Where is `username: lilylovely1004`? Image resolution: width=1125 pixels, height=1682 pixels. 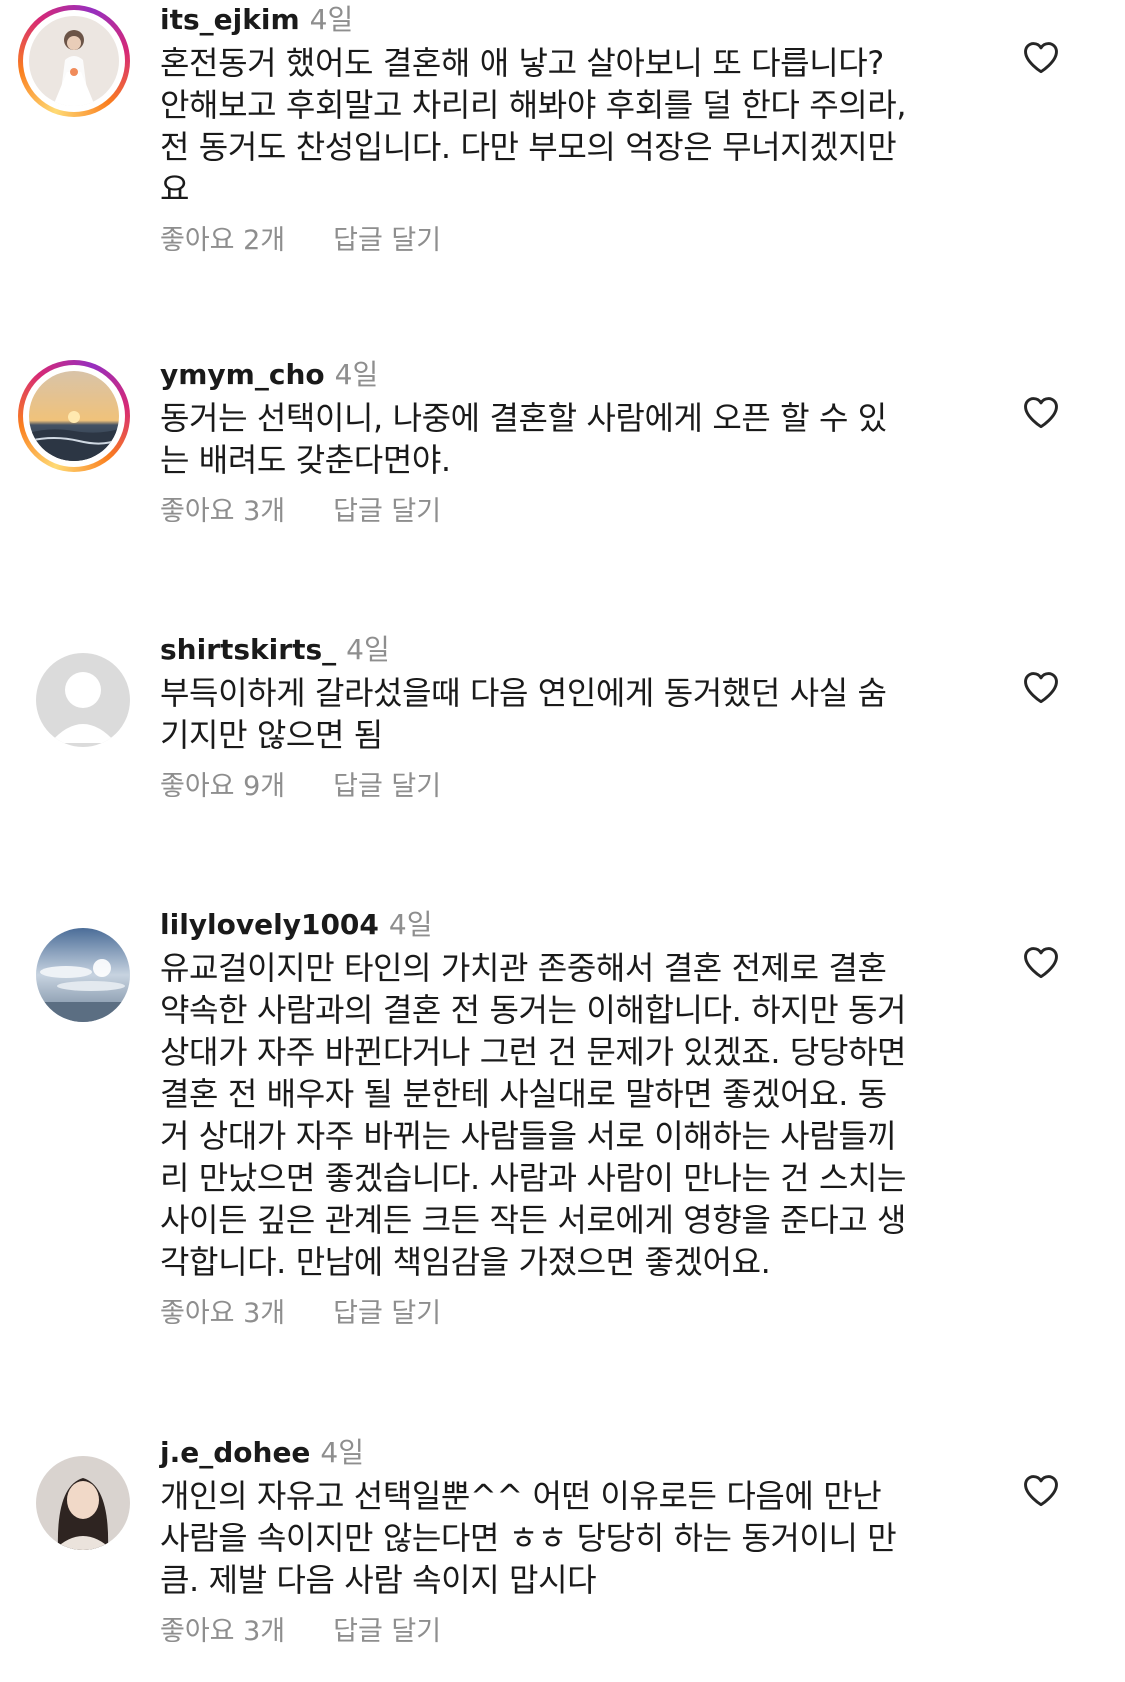 username: lilylovely1004 is located at coordinates (269, 924).